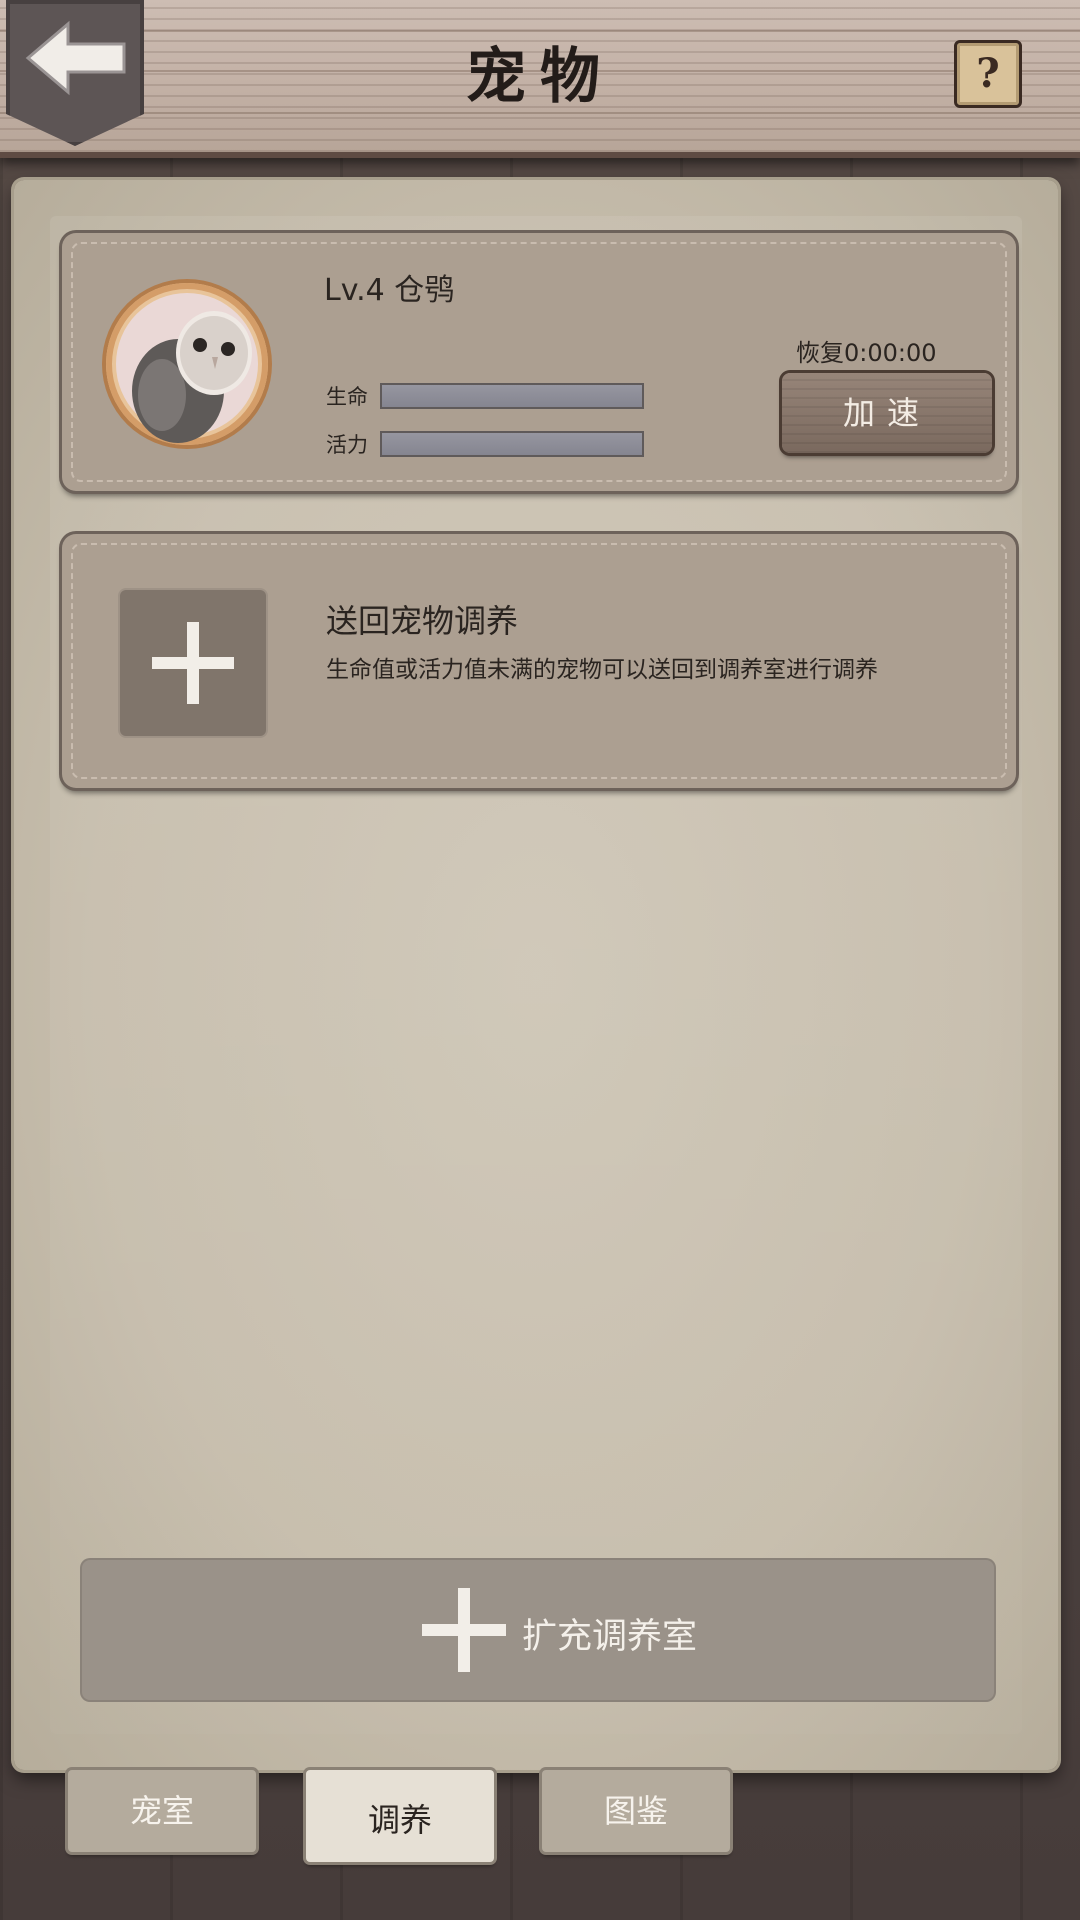  What do you see at coordinates (347, 445) in the screenshot?
I see `energy-label: 活力` at bounding box center [347, 445].